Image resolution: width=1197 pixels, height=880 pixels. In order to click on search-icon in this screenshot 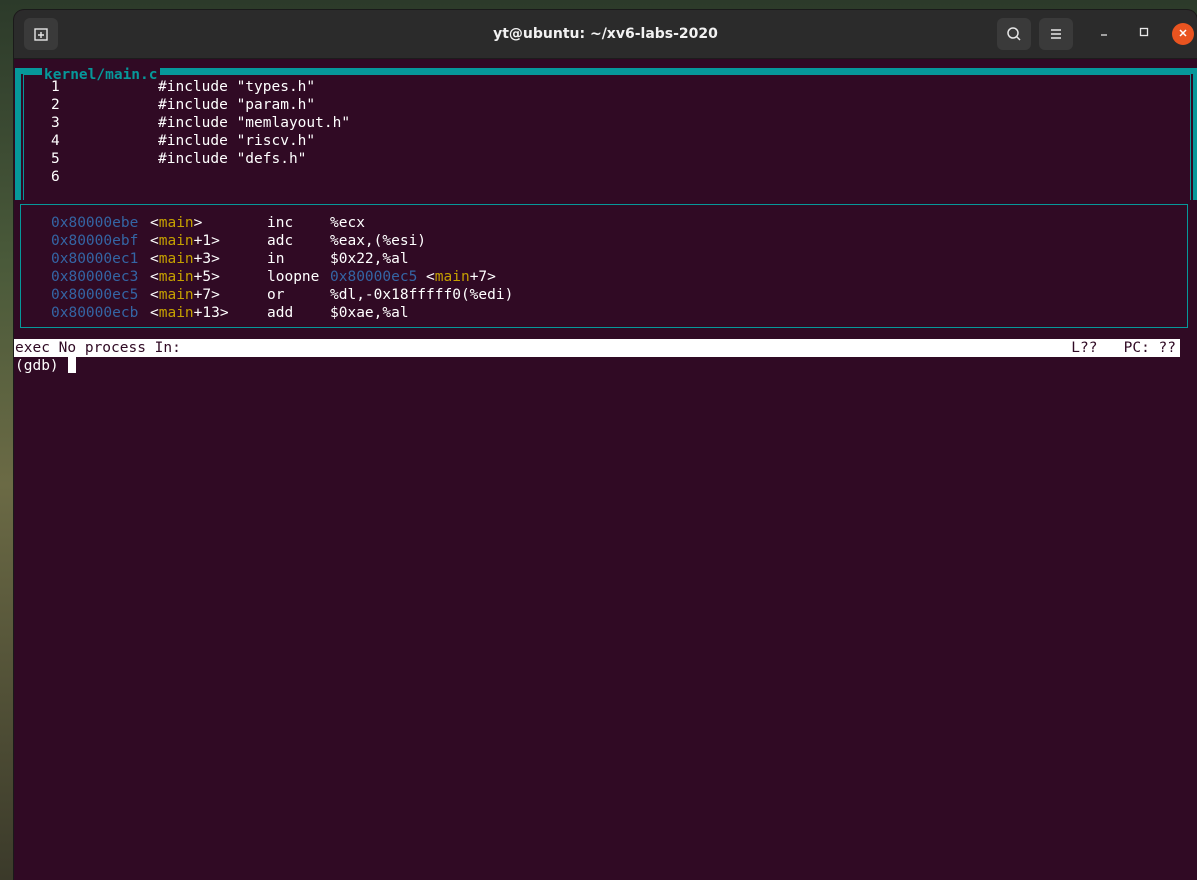, I will do `click(1014, 34)`.